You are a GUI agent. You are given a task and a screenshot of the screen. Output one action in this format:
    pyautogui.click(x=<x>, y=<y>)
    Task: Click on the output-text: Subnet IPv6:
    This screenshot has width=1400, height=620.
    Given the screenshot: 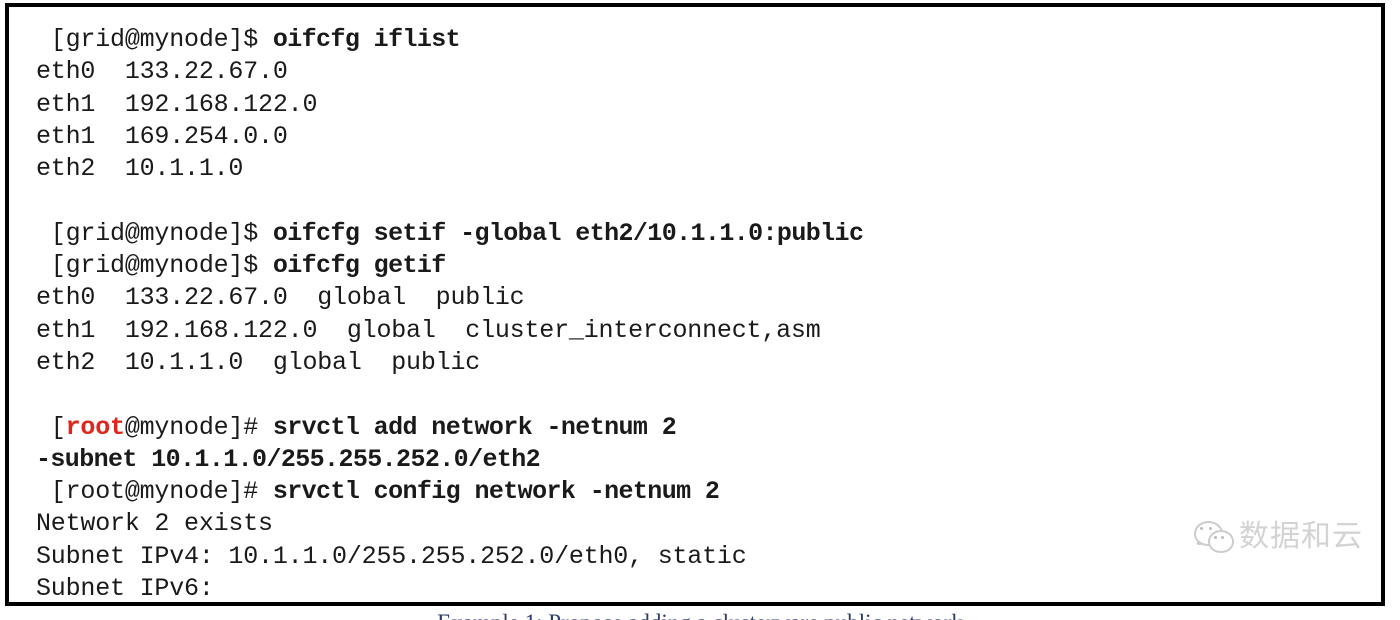 What is the action you would take?
    pyautogui.click(x=125, y=589)
    